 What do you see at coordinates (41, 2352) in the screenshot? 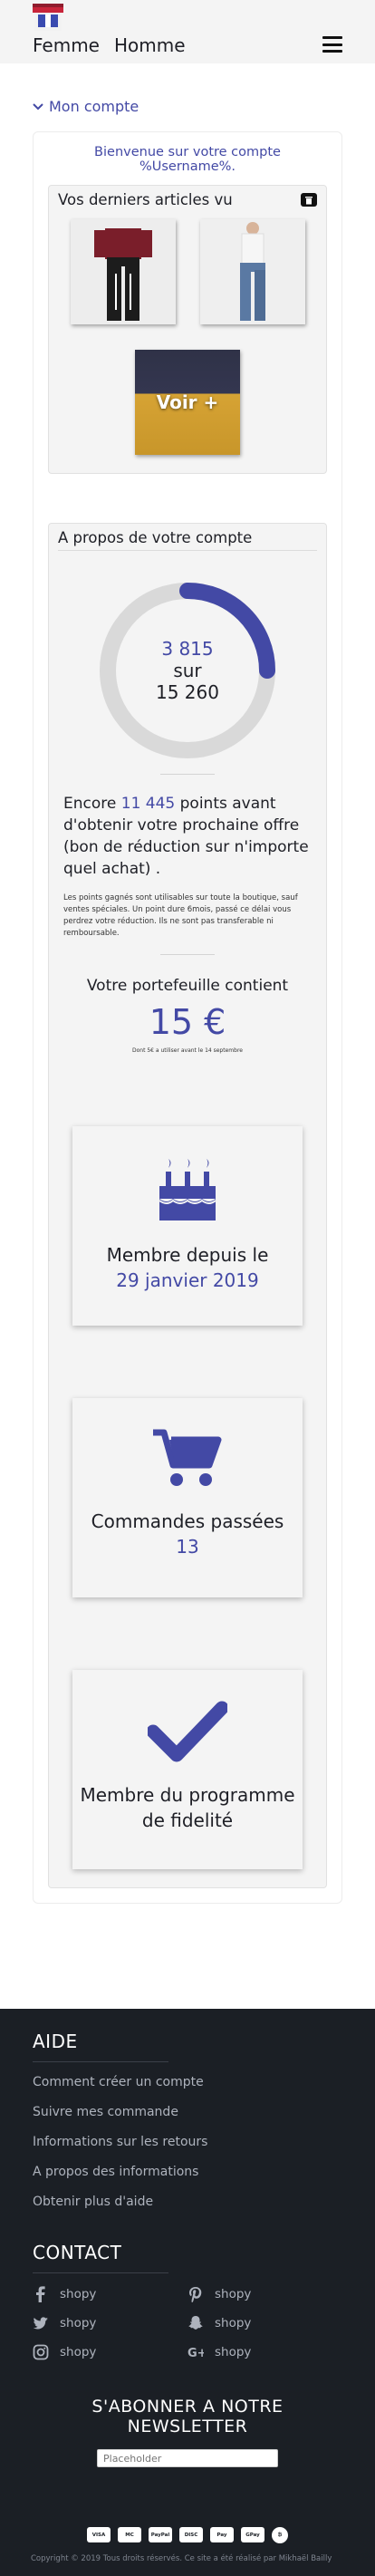
I see `instagram-icon` at bounding box center [41, 2352].